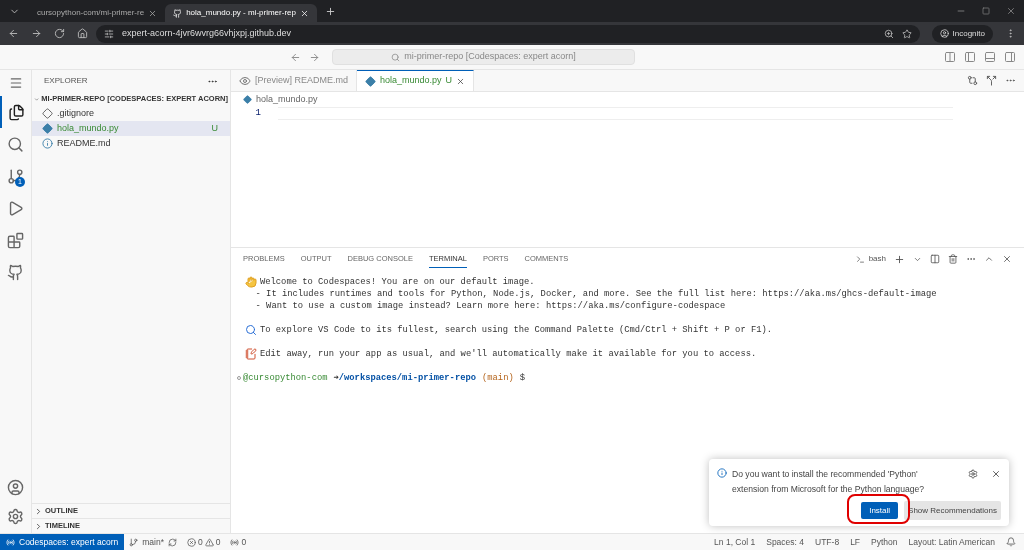  What do you see at coordinates (15, 487) in the screenshot?
I see `account-icon` at bounding box center [15, 487].